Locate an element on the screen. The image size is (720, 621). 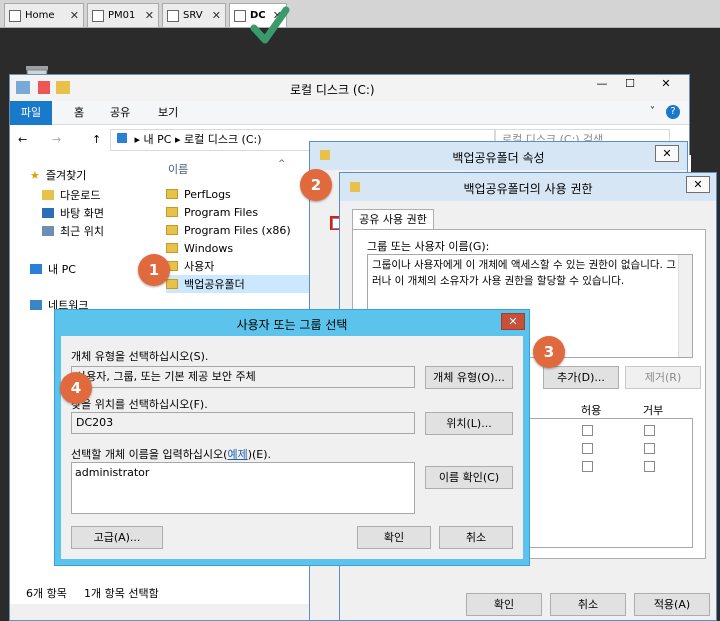
location-field: DC203 is located at coordinates (243, 423).